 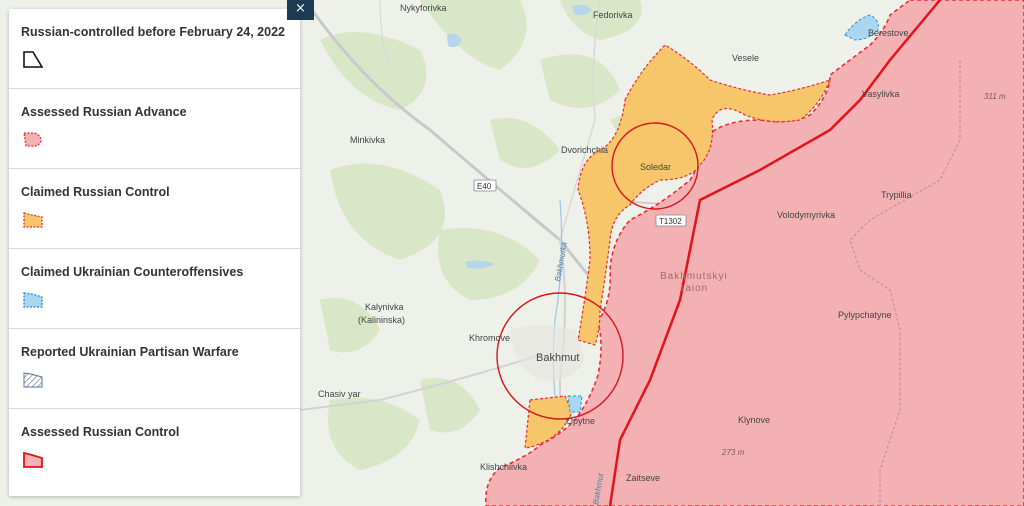 What do you see at coordinates (154, 129) in the screenshot?
I see `legend-item-assessed-advance: Assessed Russian Advance` at bounding box center [154, 129].